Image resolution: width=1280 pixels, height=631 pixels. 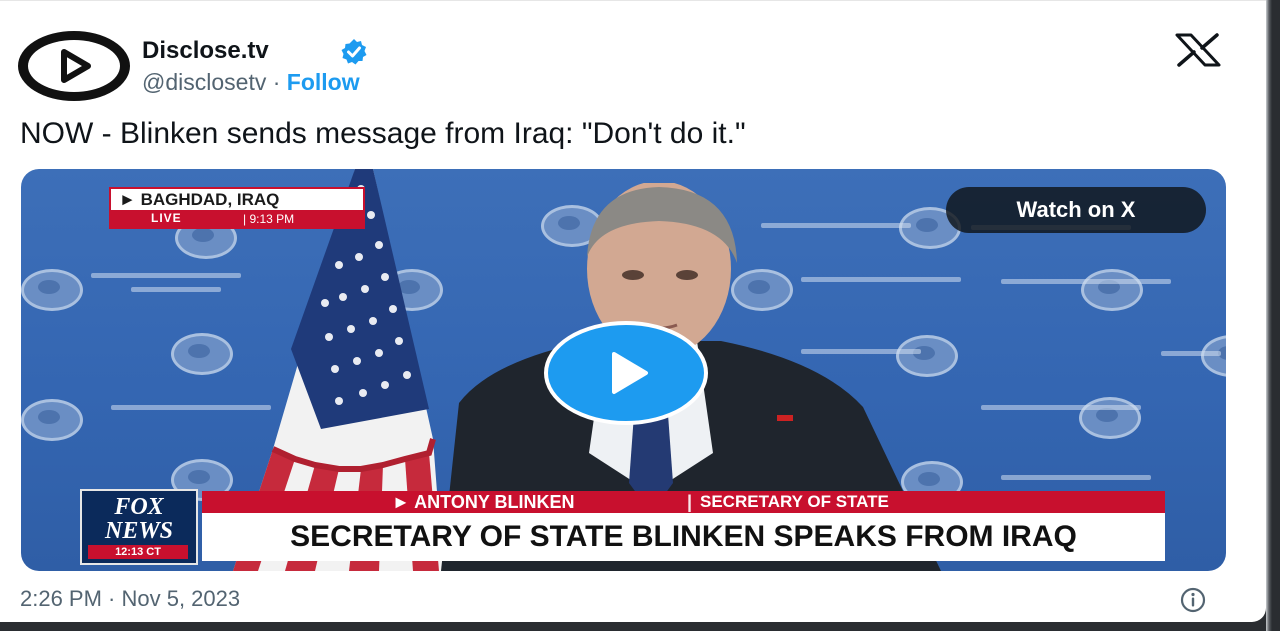 What do you see at coordinates (354, 54) in the screenshot?
I see `verified-badge-icon` at bounding box center [354, 54].